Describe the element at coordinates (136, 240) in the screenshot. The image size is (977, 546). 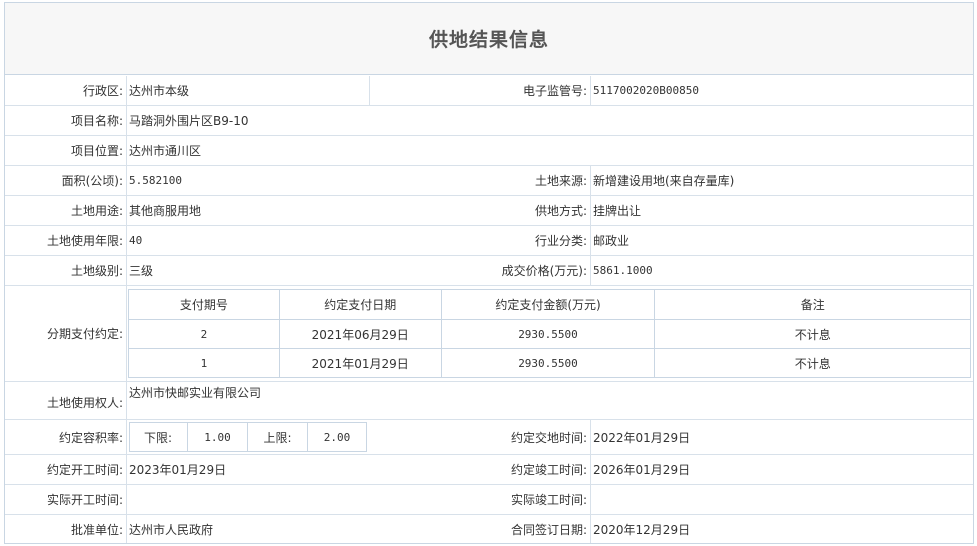
I see `land-term-value: 40` at that location.